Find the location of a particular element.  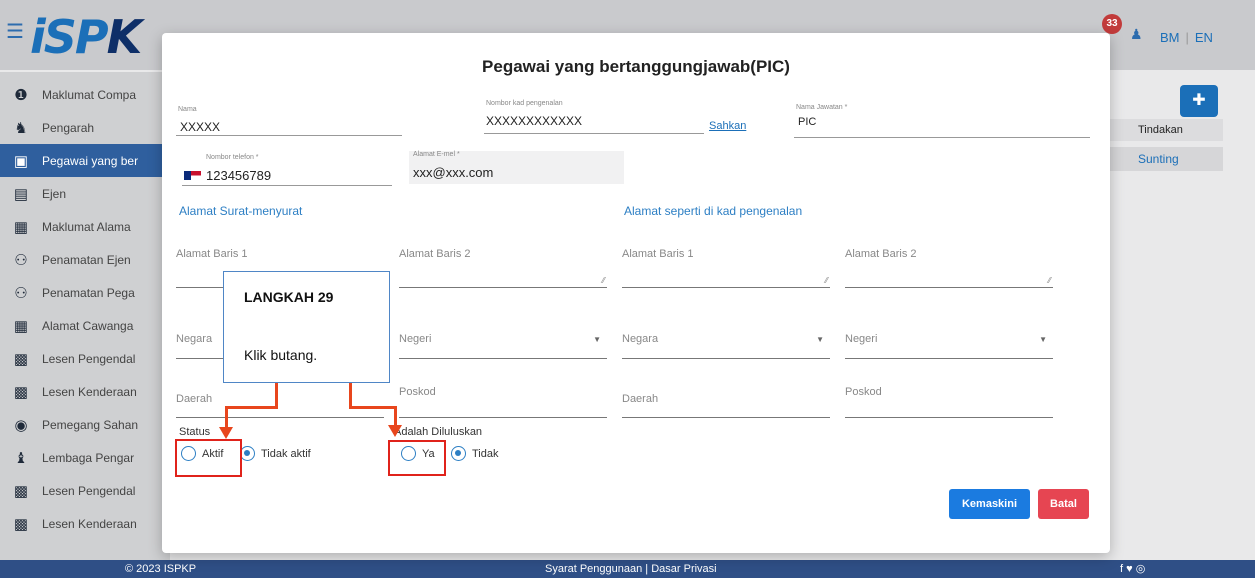

malaysia-flag-icon is located at coordinates (192, 175).